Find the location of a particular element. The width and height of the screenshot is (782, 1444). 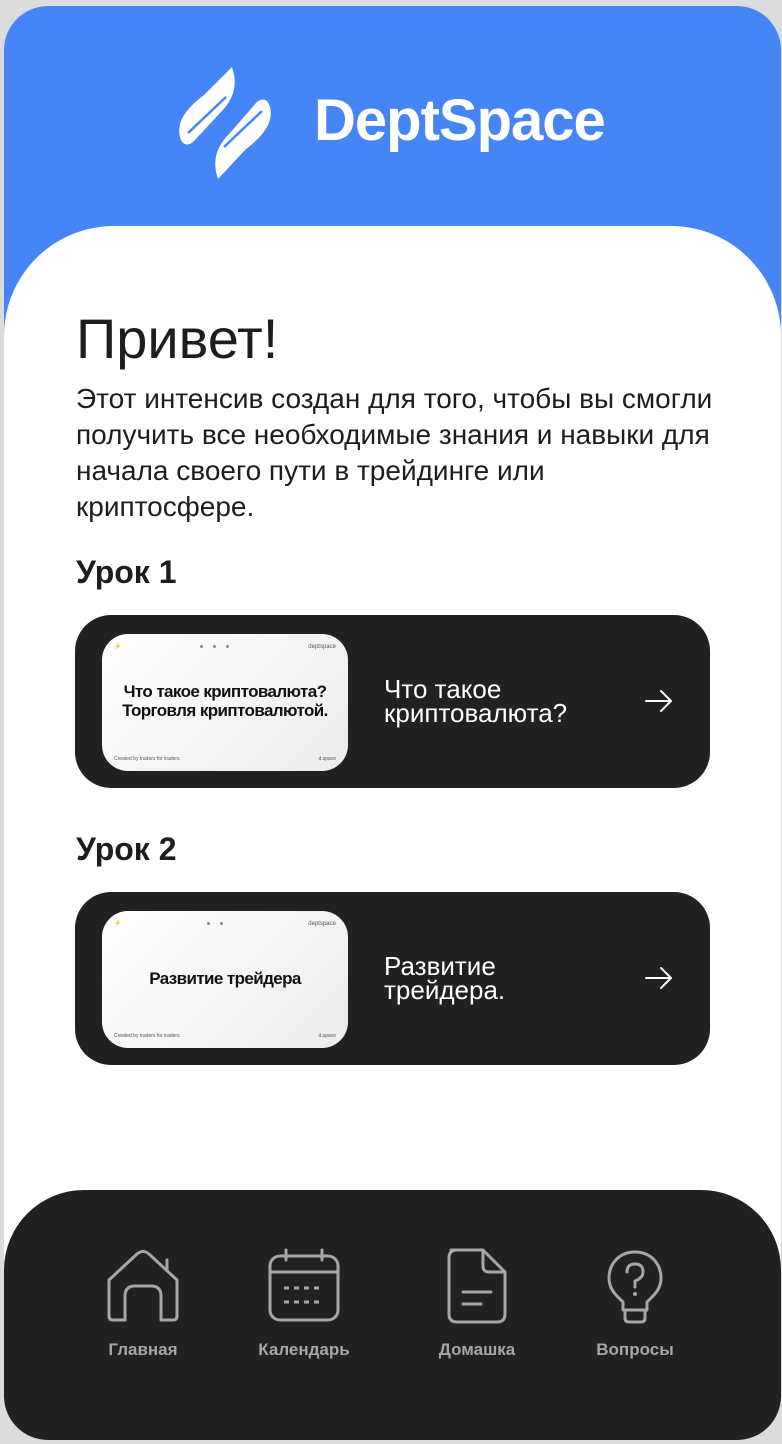

page-title: Привет! is located at coordinates (177, 338).